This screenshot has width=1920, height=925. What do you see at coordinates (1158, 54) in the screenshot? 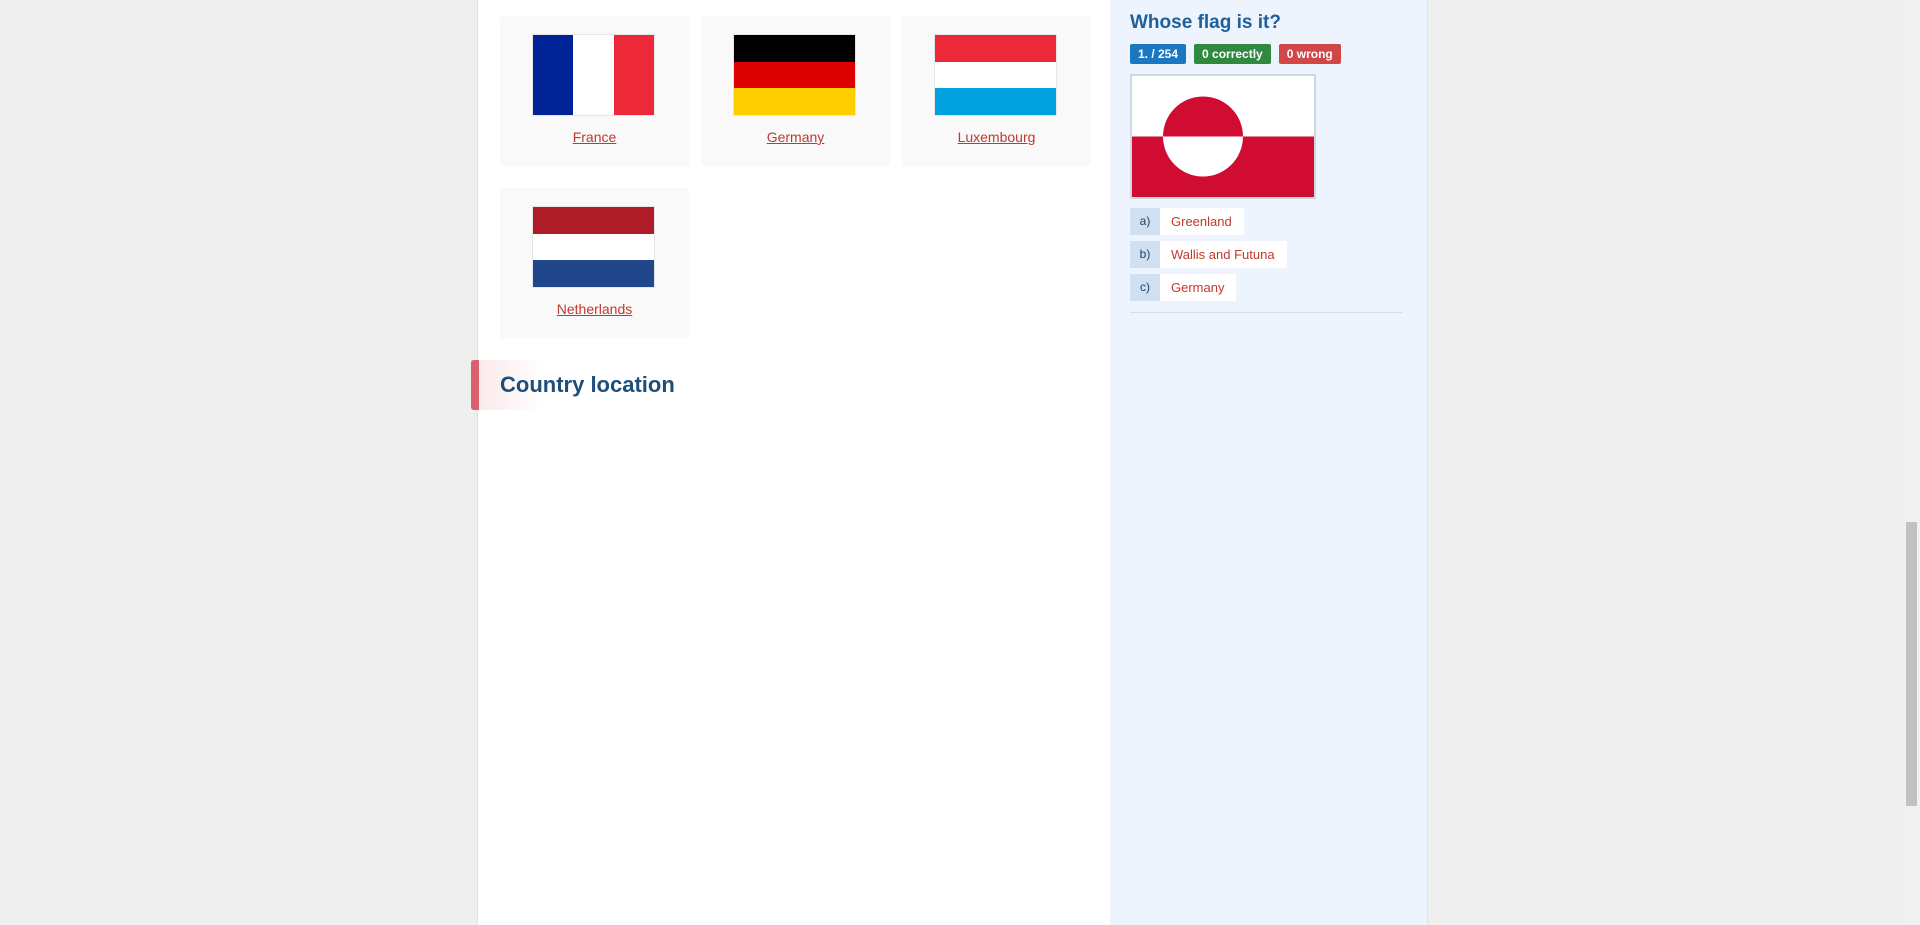
I see `progress-badge: 1. / 254` at bounding box center [1158, 54].